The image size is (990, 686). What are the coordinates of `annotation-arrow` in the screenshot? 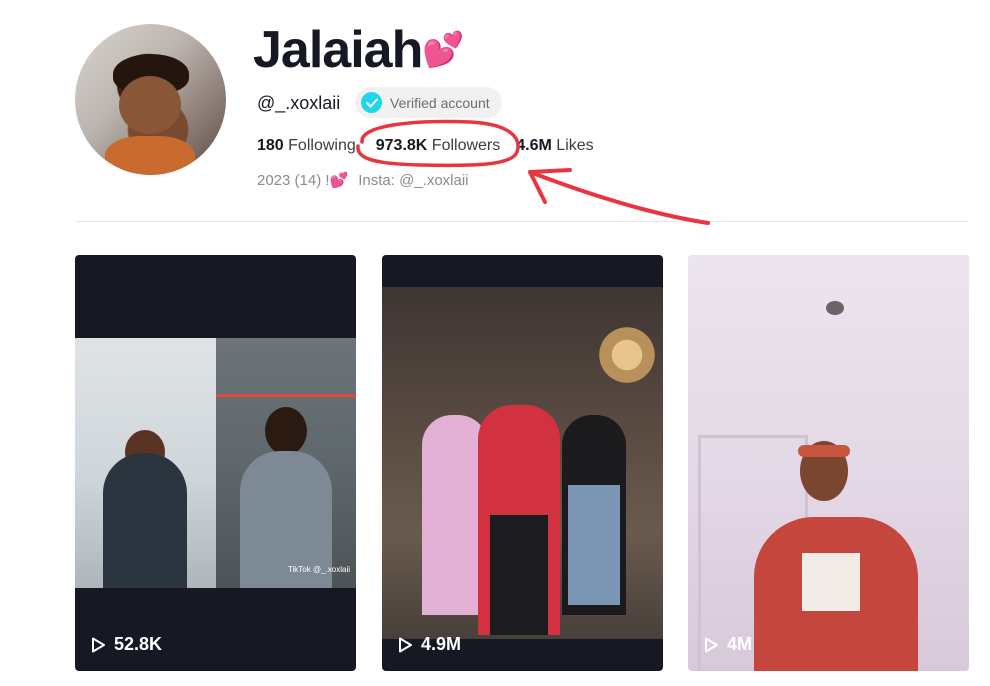 It's located at (619, 196).